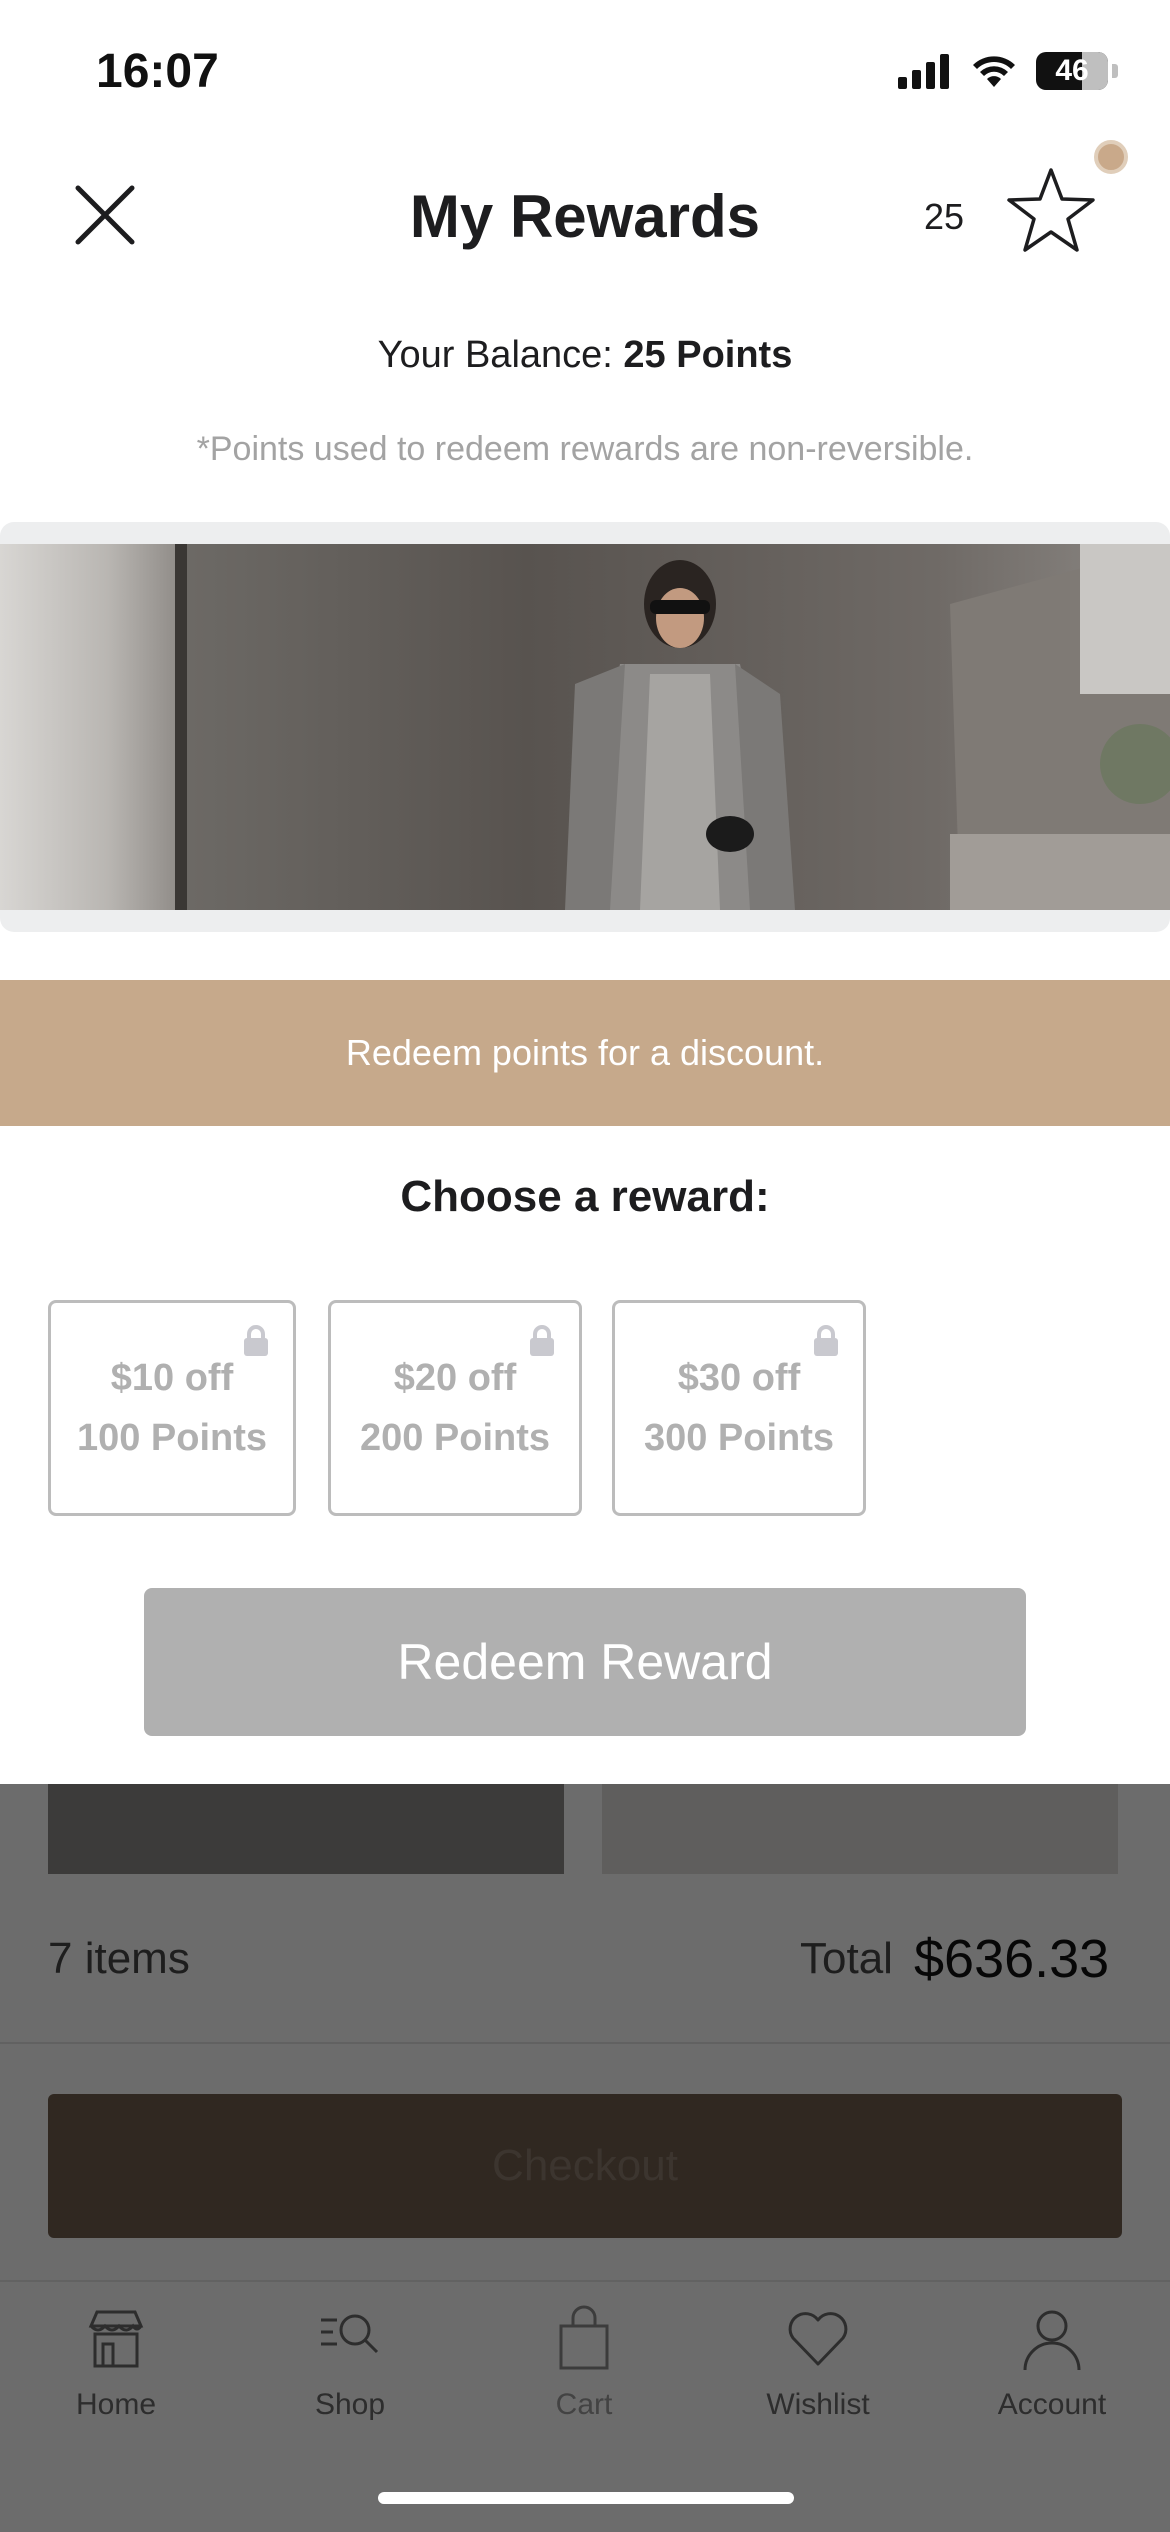 This screenshot has width=1170, height=2532. What do you see at coordinates (116, 2404) in the screenshot?
I see `tab-label: Home` at bounding box center [116, 2404].